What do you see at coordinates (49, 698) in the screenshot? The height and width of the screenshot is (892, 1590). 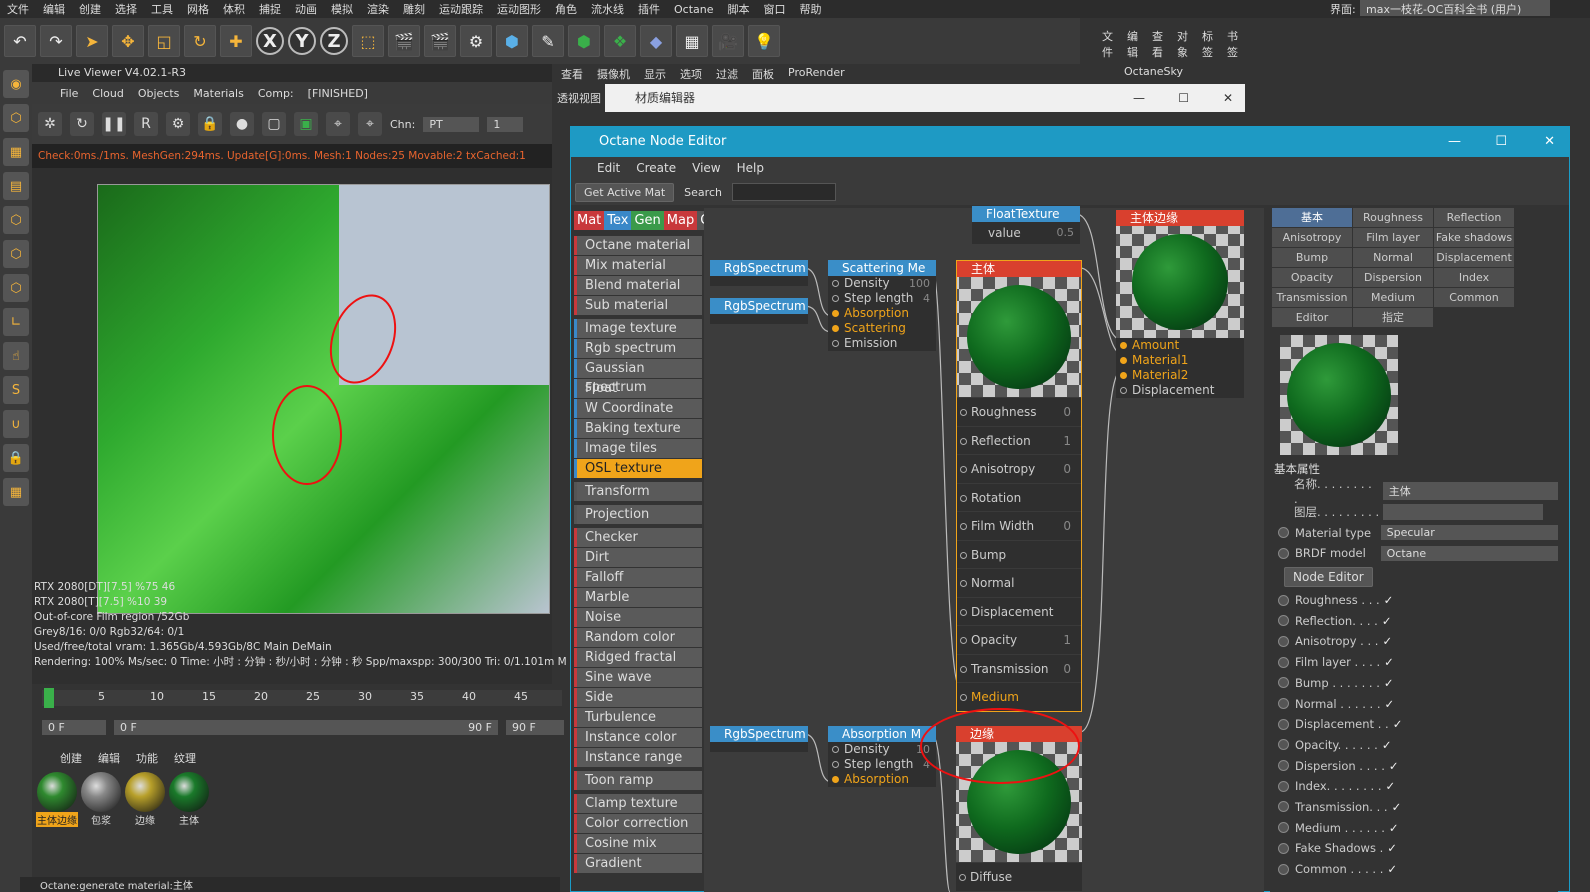 I see `playhead` at bounding box center [49, 698].